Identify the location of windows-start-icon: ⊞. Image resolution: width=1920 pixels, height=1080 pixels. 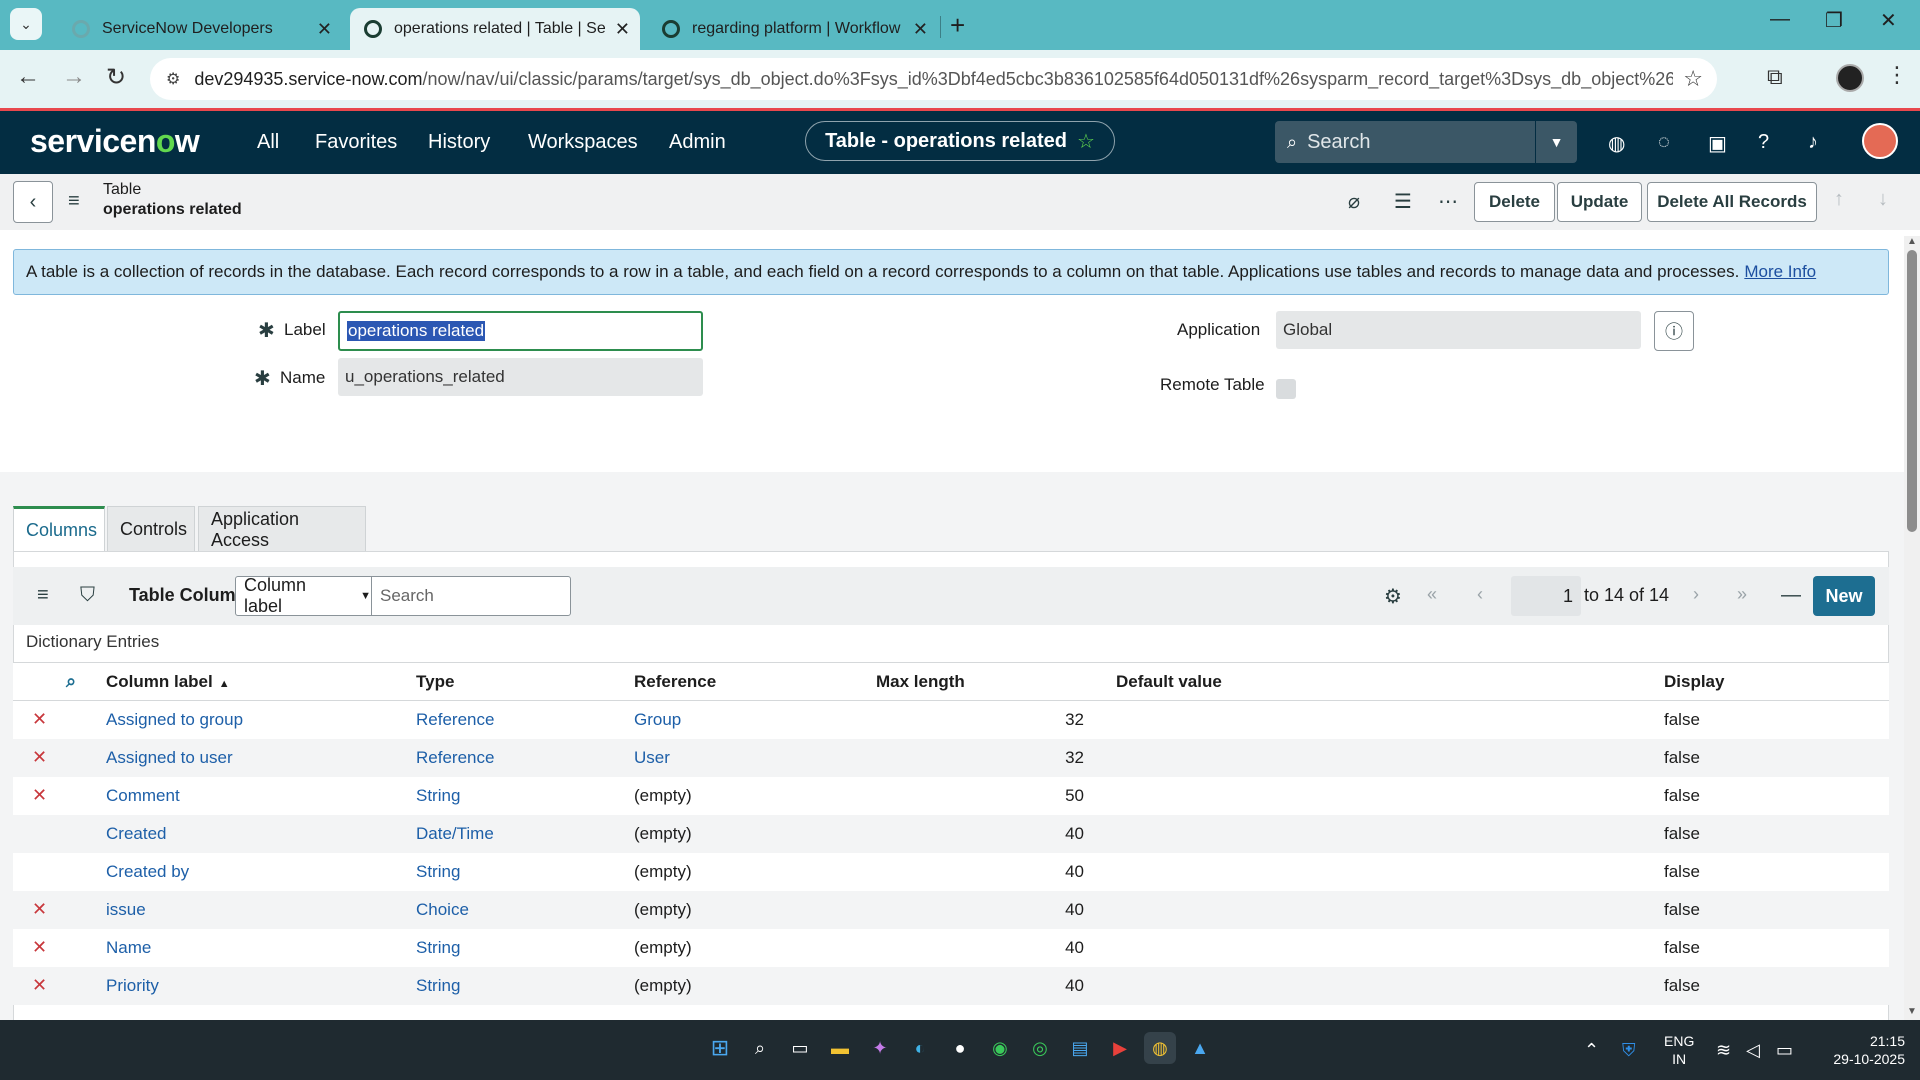
(720, 1048).